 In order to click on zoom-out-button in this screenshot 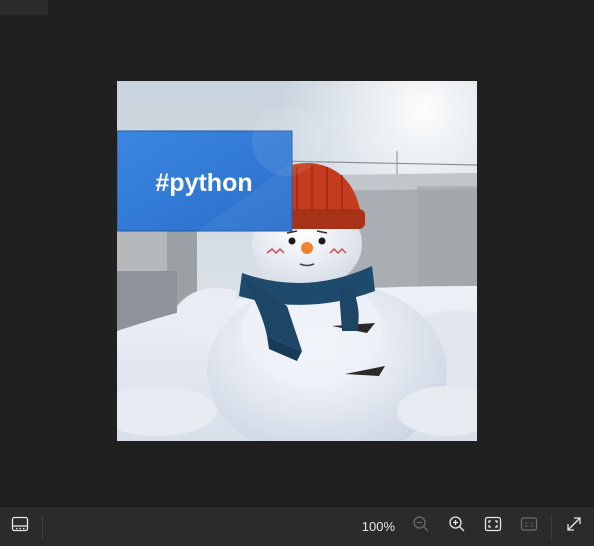, I will do `click(421, 527)`.